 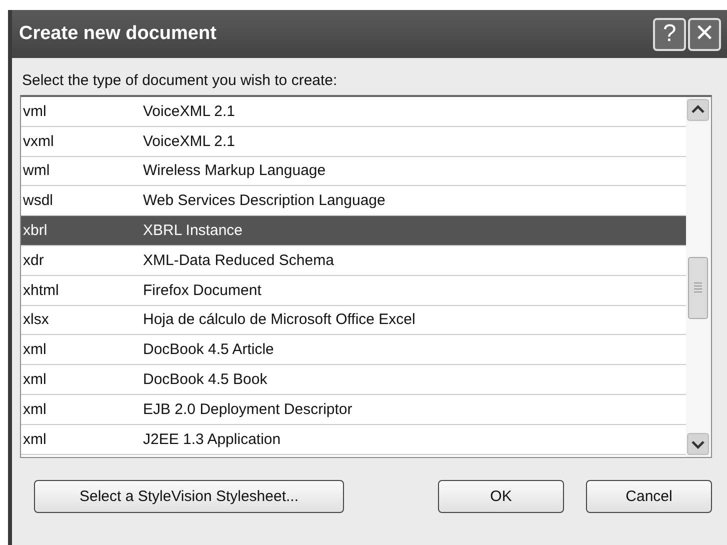 I want to click on list-row: vxml VoiceXML 2.1, so click(x=353, y=141).